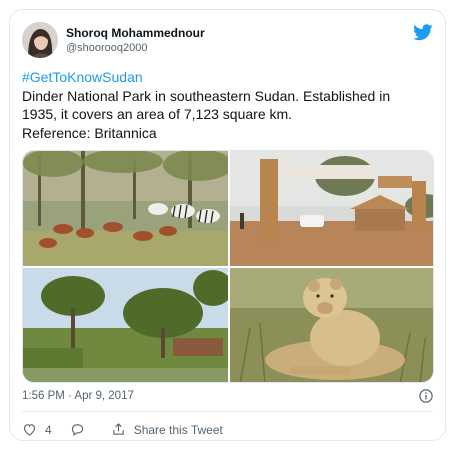 The width and height of the screenshot is (471, 460). I want to click on likes-count: 4, so click(48, 429).